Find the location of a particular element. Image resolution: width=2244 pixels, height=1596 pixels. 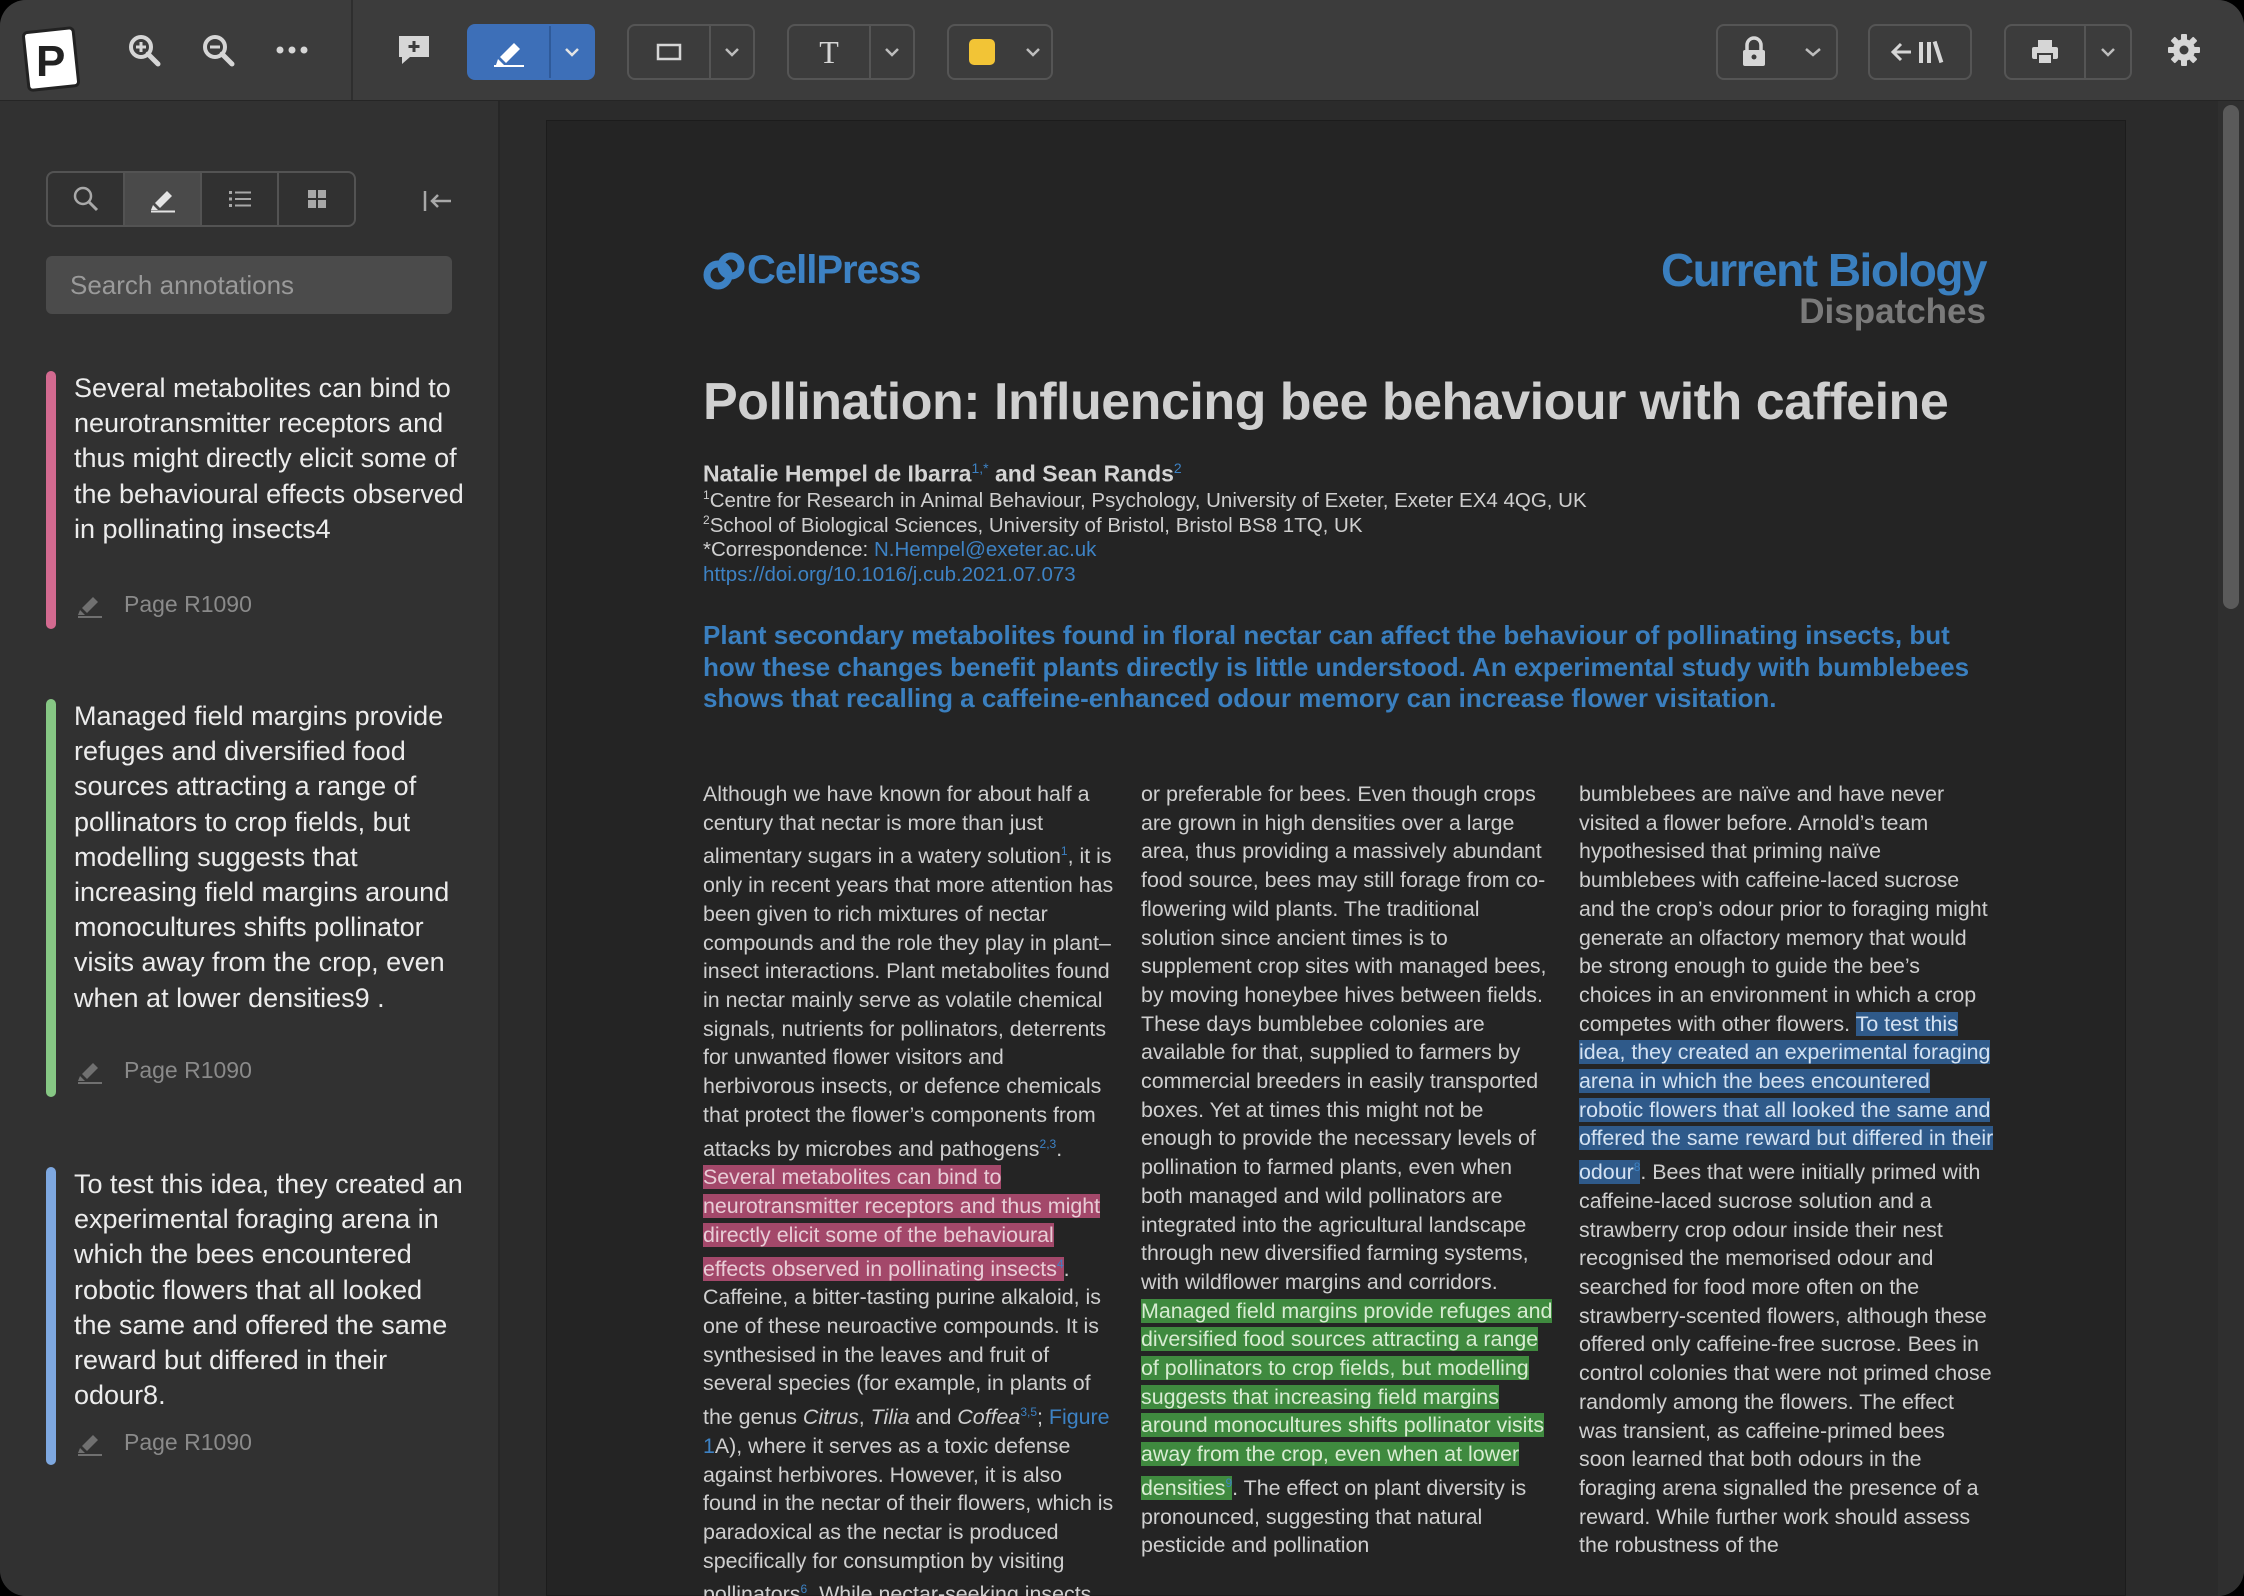

correspondence: *Correspondence: N.Hempel@exeter.ac.uk is located at coordinates (900, 549).